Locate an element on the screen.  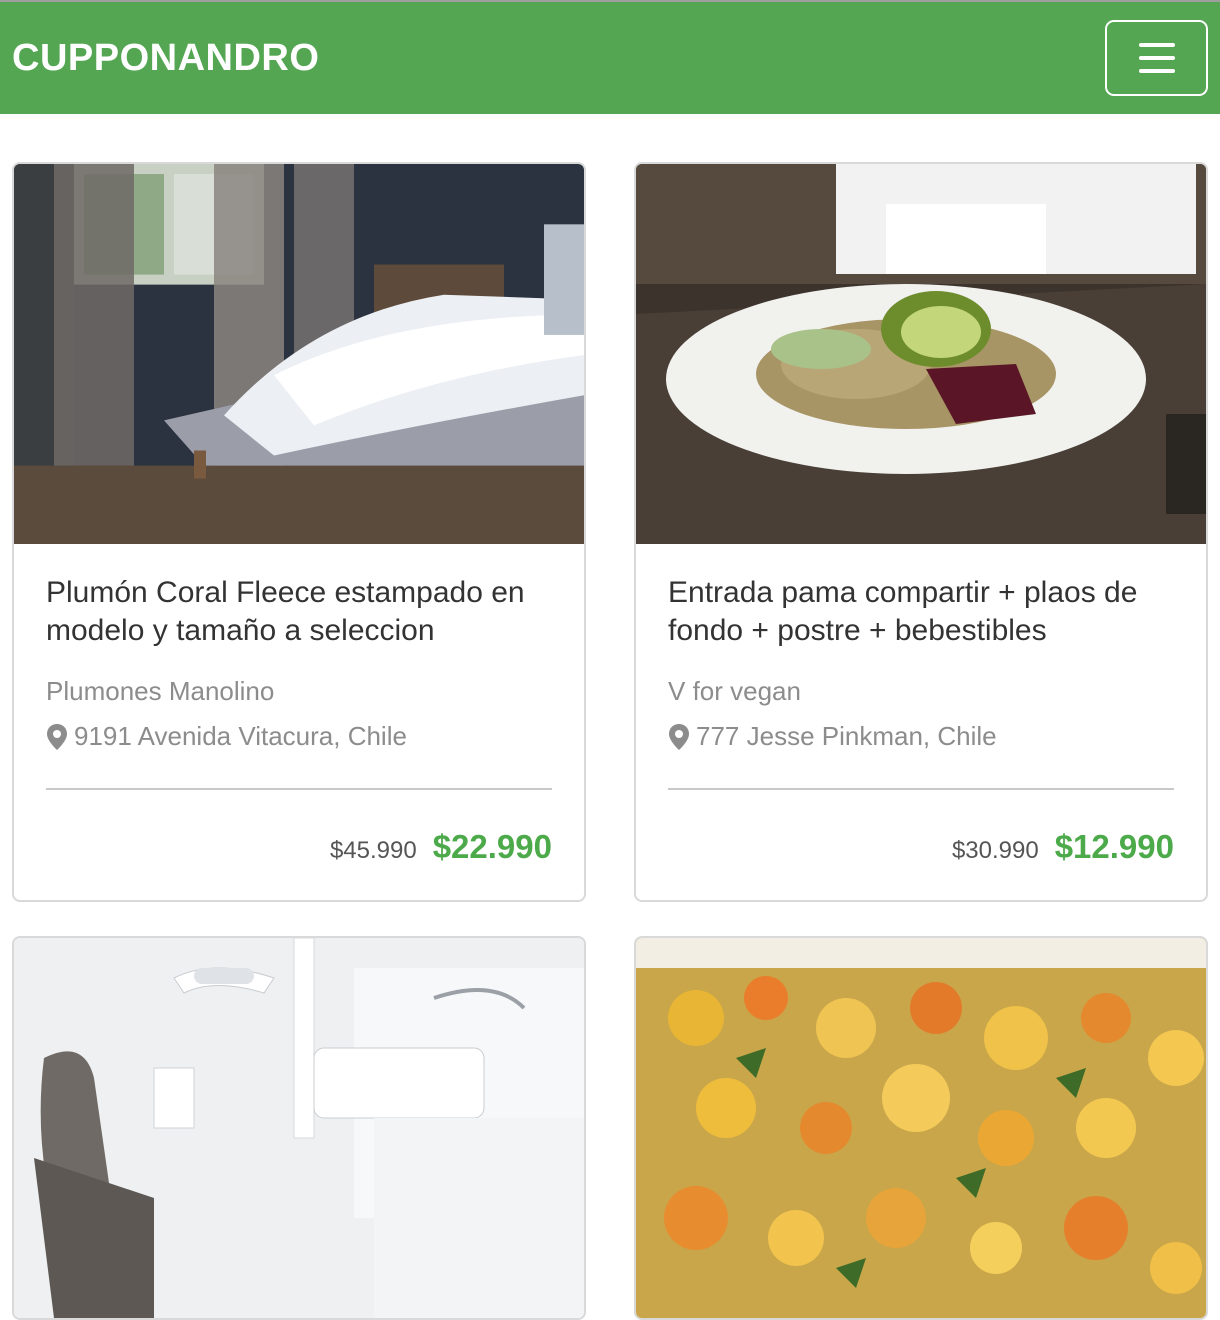
merchant-name: Plumones Manolino is located at coordinates (160, 691).